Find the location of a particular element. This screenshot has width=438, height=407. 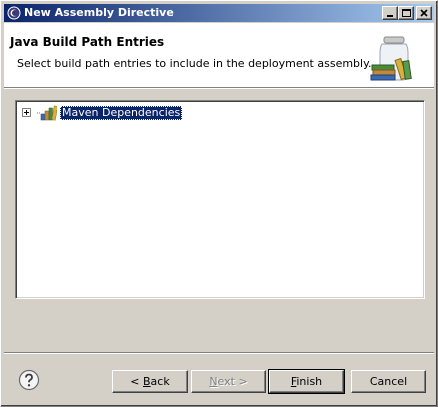

tree-item-label: Maven Dependencies is located at coordinates (121, 113).